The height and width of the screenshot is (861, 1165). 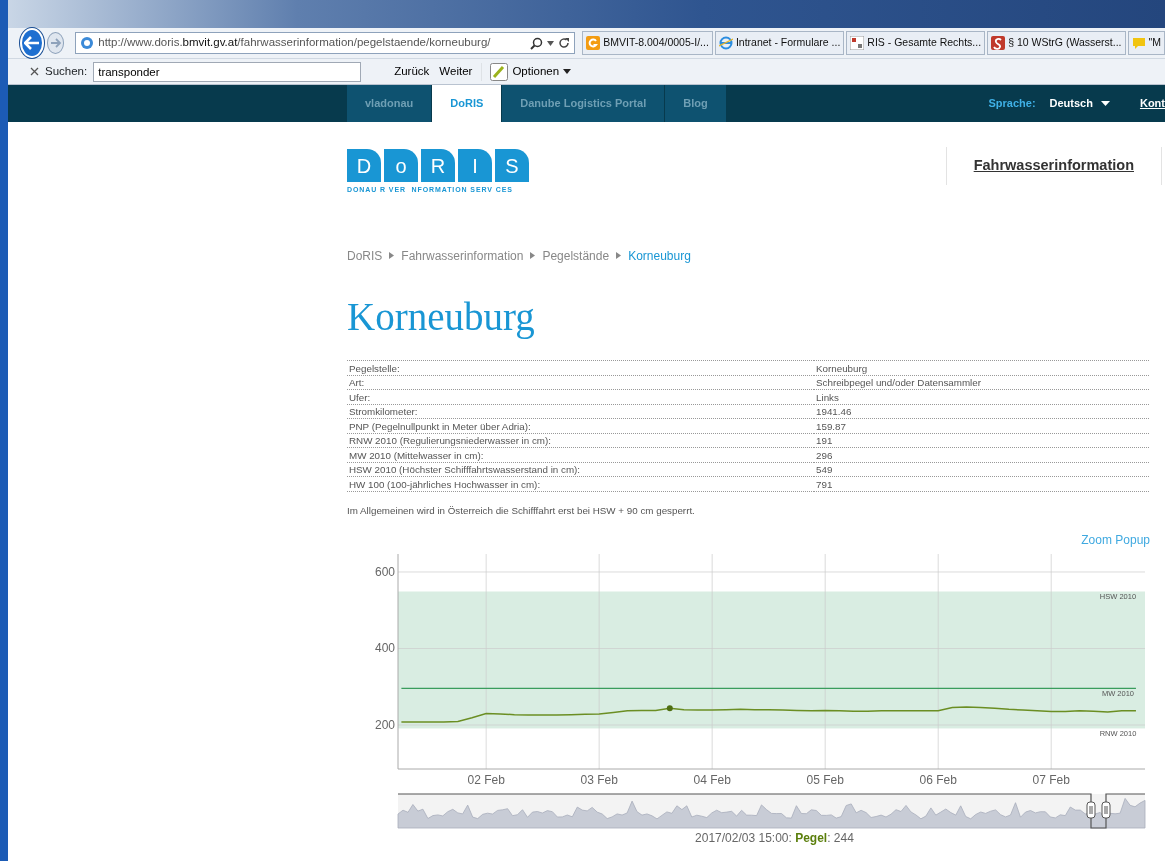 I want to click on axis-label: 06 Feb, so click(x=938, y=779).